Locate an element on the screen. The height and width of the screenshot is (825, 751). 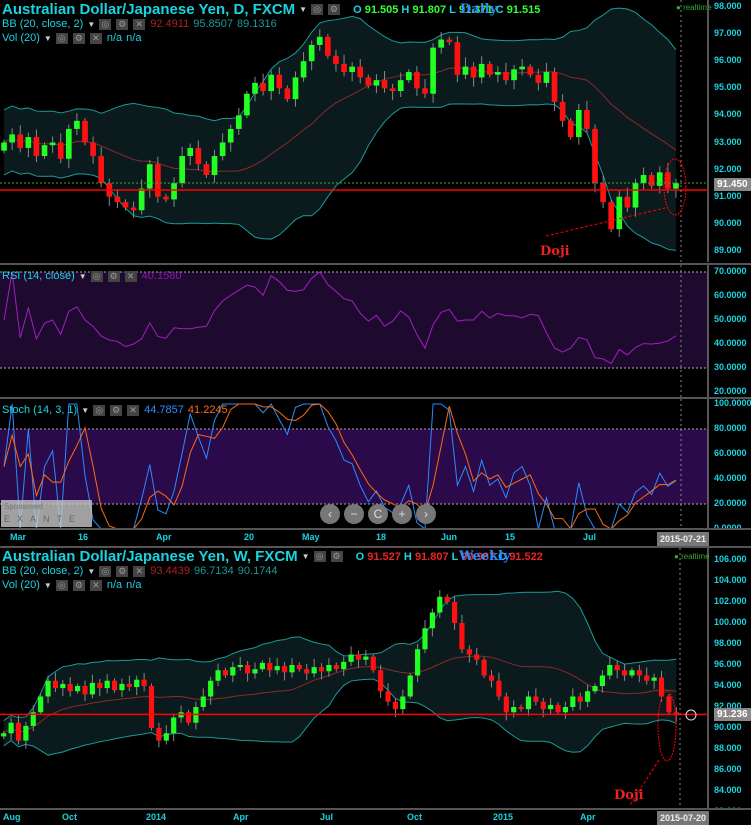
scroll-left-button: ‹ is located at coordinates (330, 514).